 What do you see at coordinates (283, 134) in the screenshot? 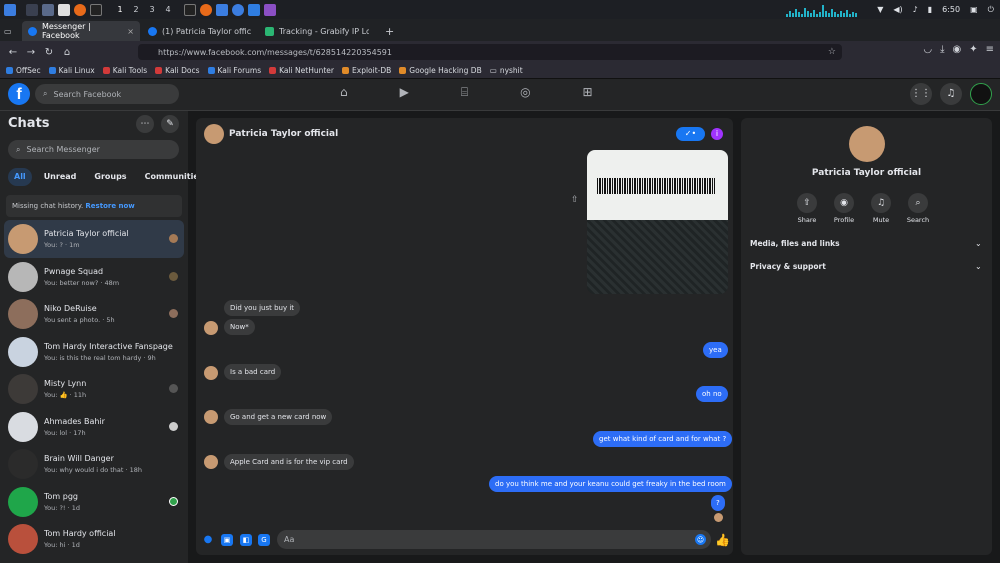
I see `contact-name: Patricia Taylor official` at bounding box center [283, 134].